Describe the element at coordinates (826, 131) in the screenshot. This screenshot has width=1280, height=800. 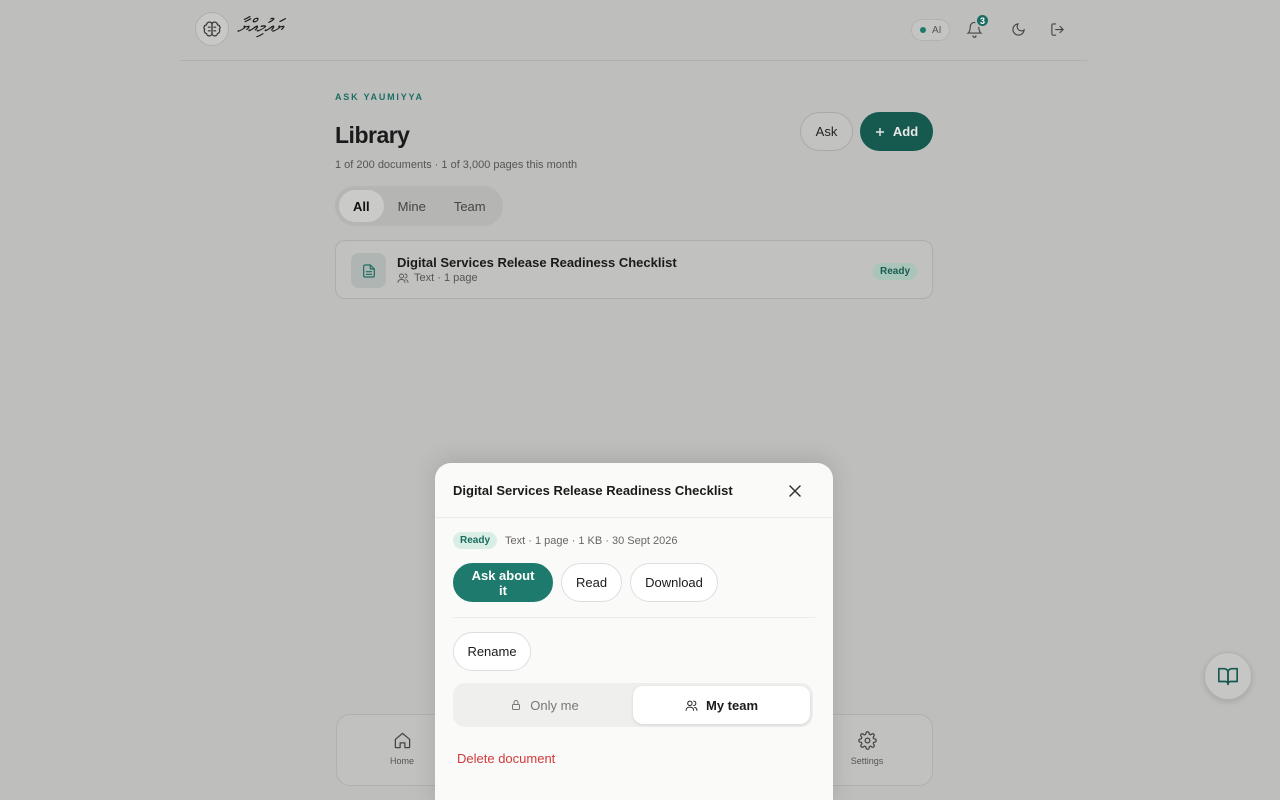
I see `ask-button: Ask` at that location.